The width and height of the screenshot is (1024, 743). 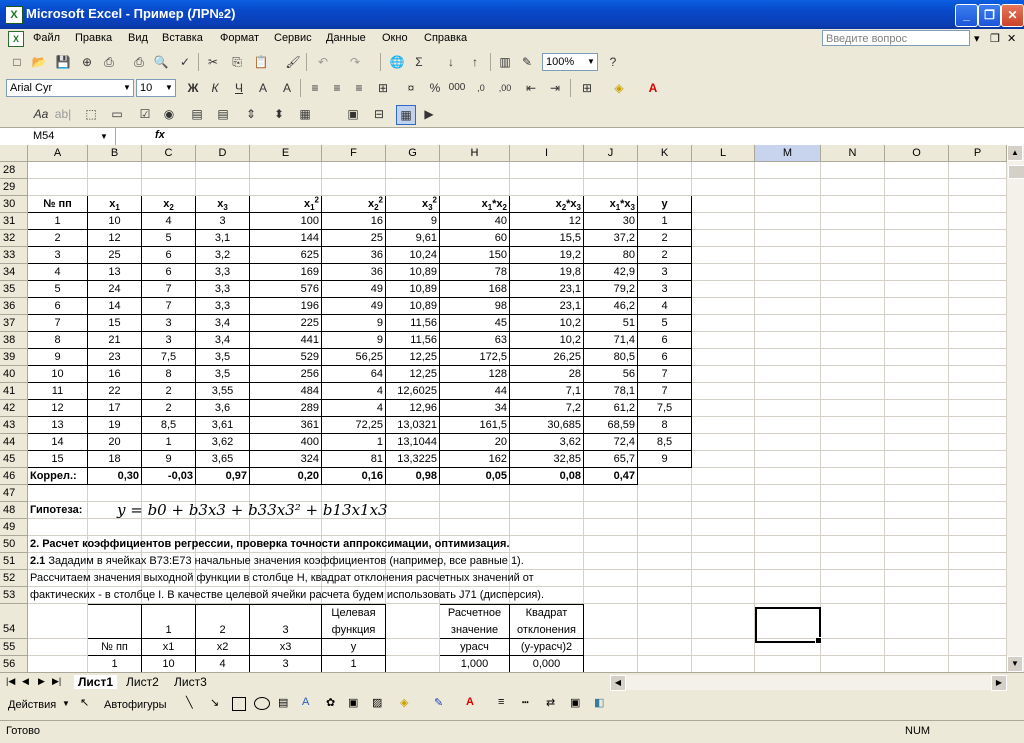 I want to click on line-icon: ╲, so click(x=189, y=702).